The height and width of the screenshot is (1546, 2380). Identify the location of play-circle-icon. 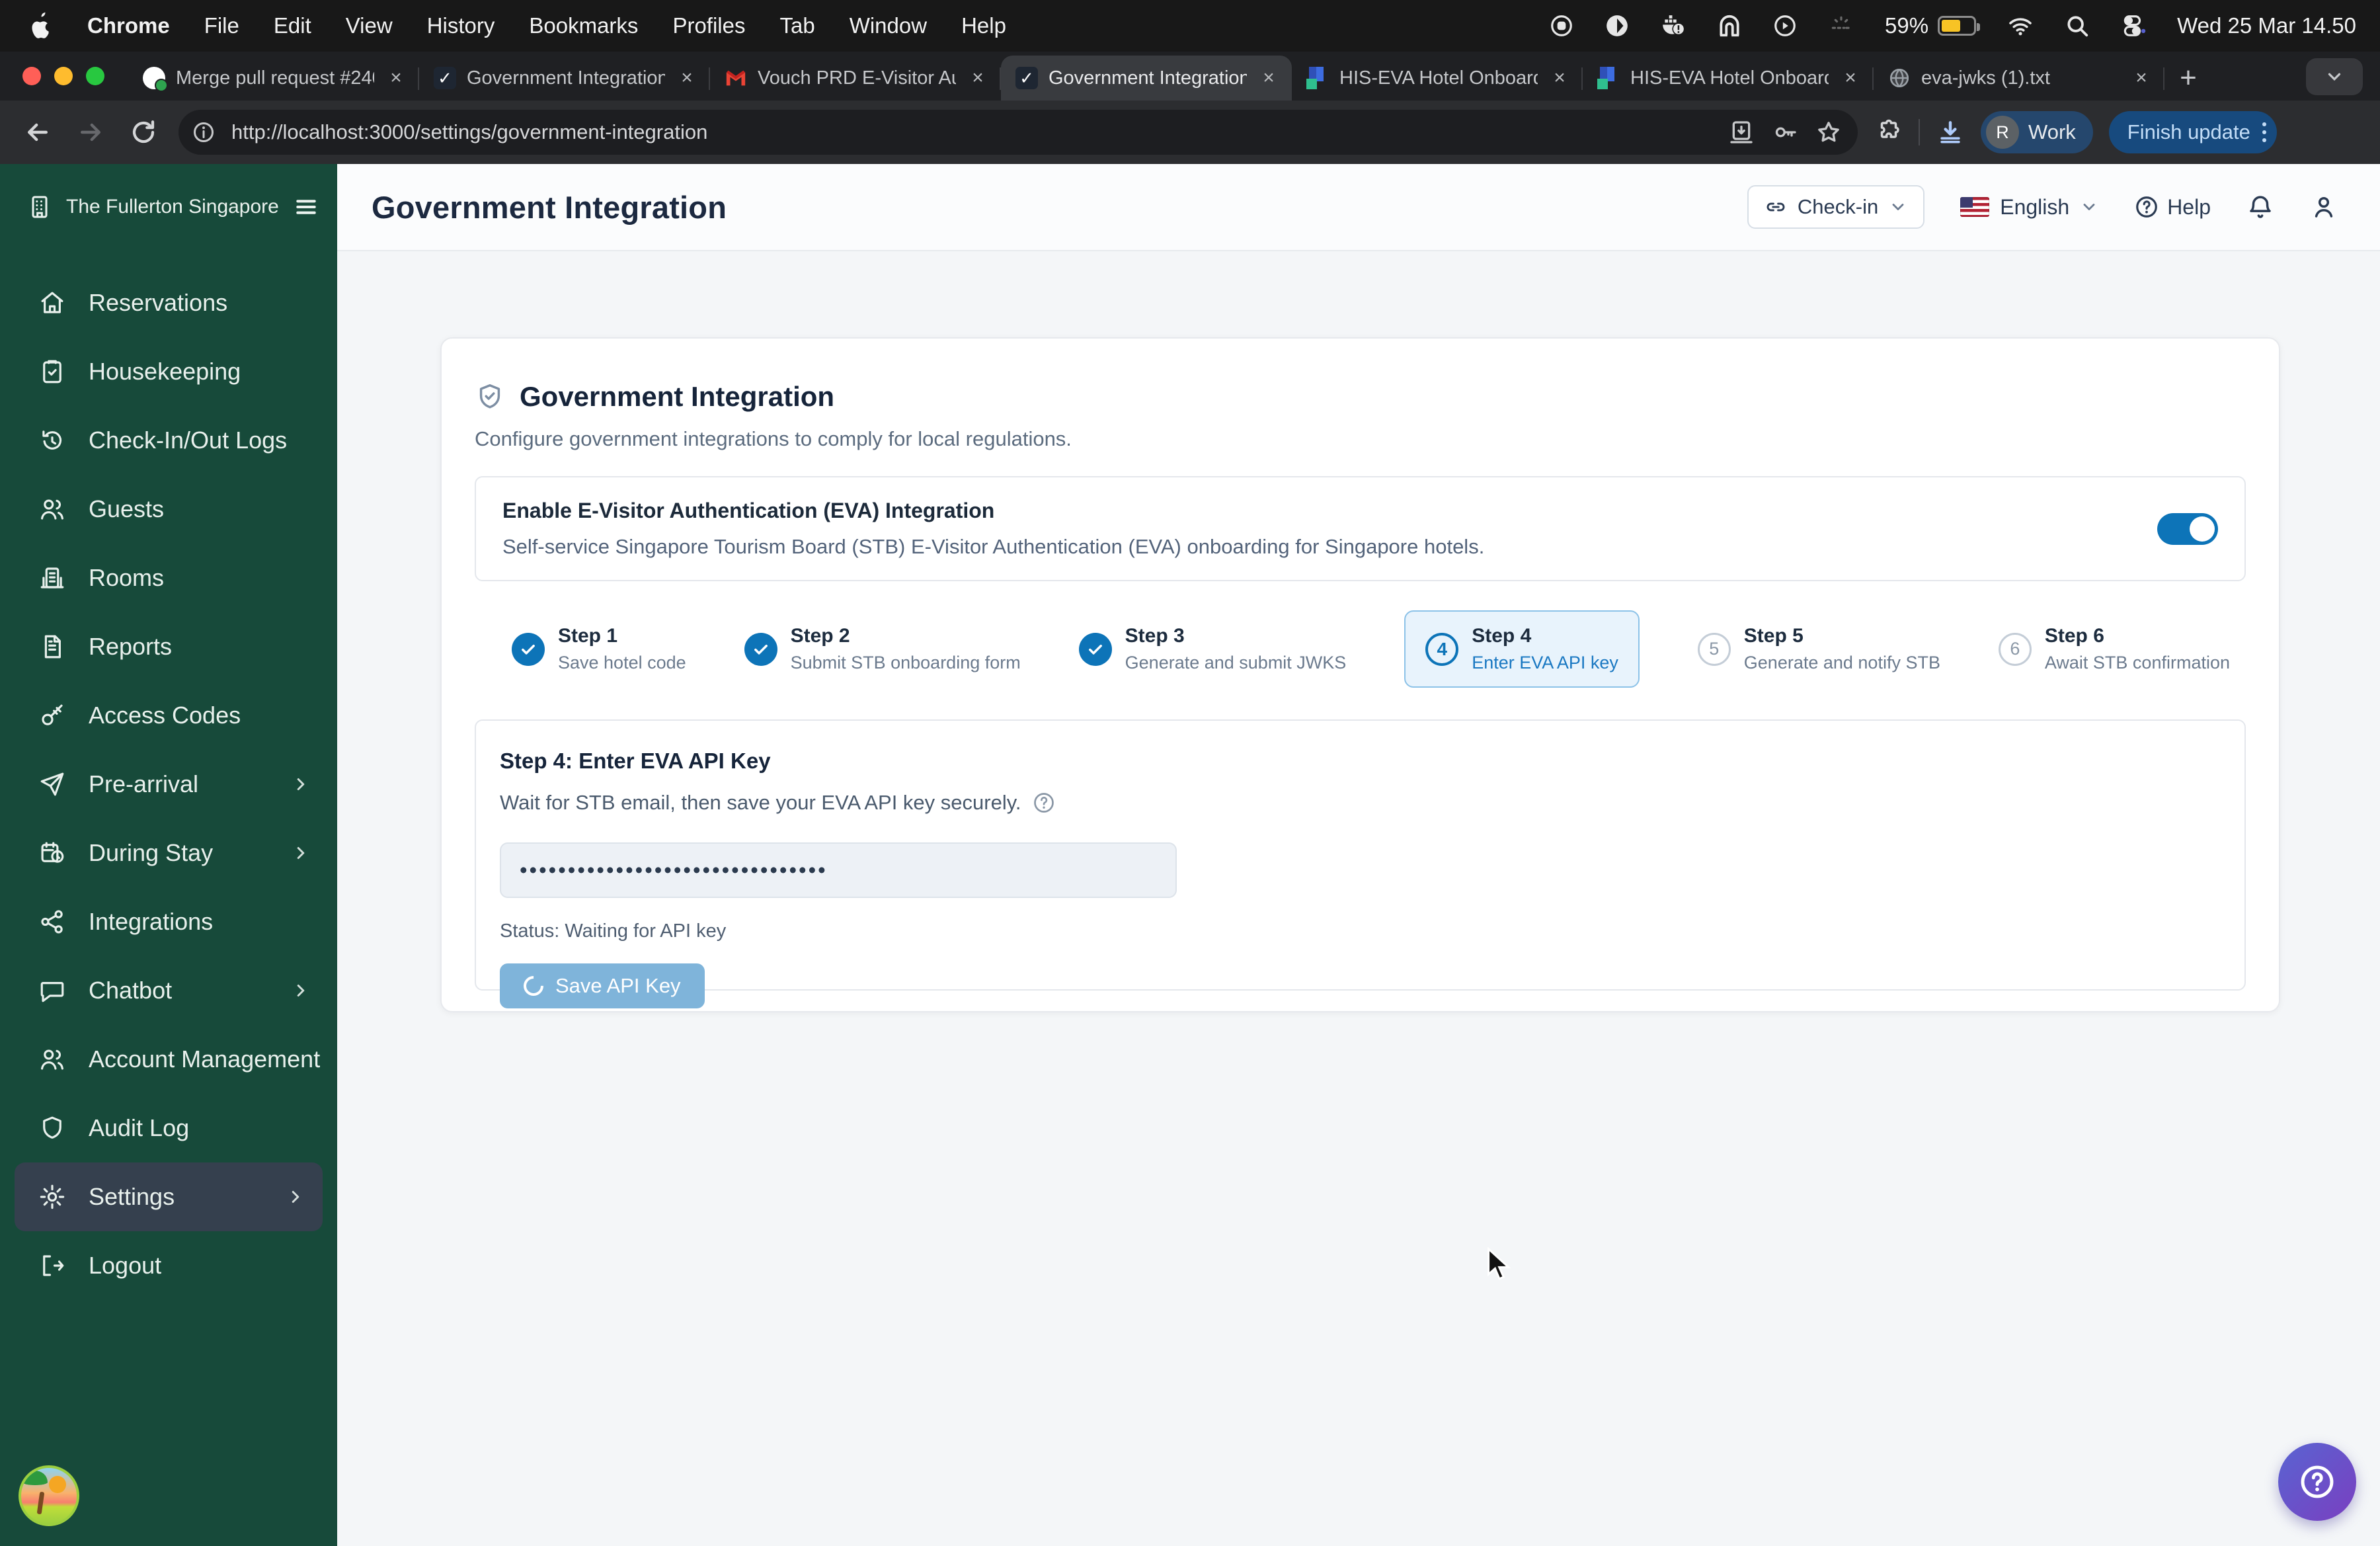
(1785, 25).